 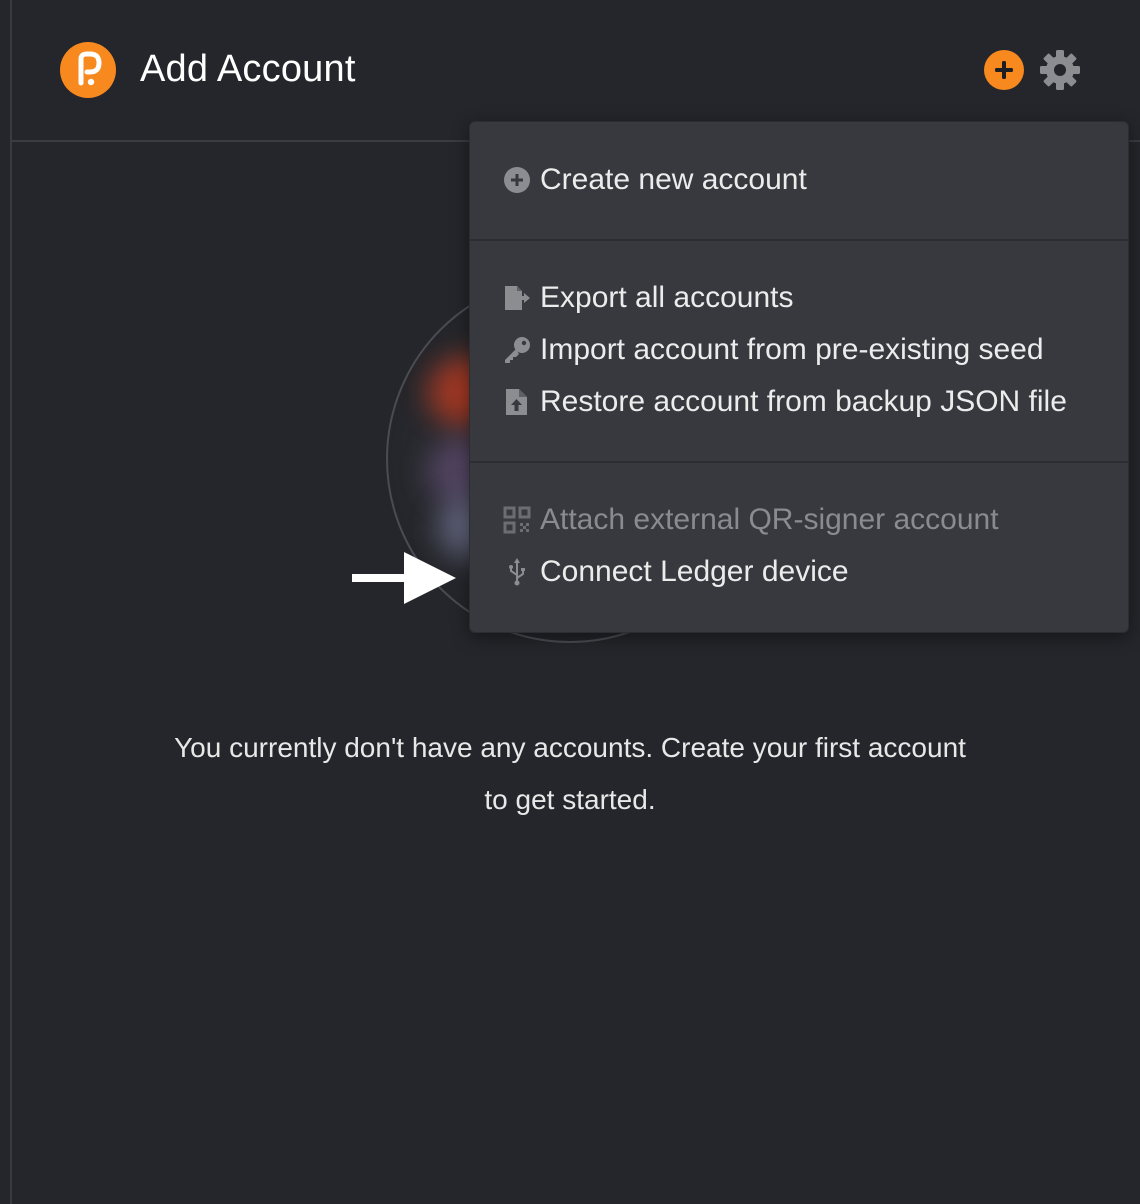 I want to click on menu-item-import-from-seed: Import account from pre-existing seed, so click(x=773, y=350).